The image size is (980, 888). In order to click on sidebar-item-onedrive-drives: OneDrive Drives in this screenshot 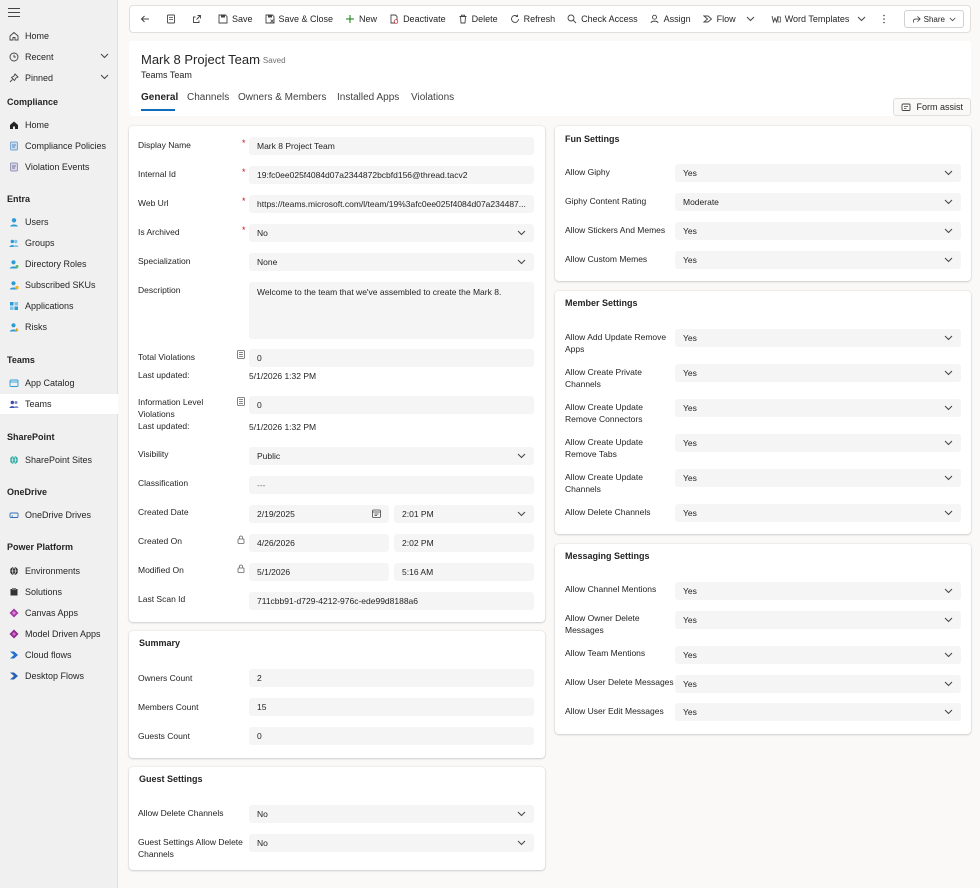, I will do `click(59, 515)`.